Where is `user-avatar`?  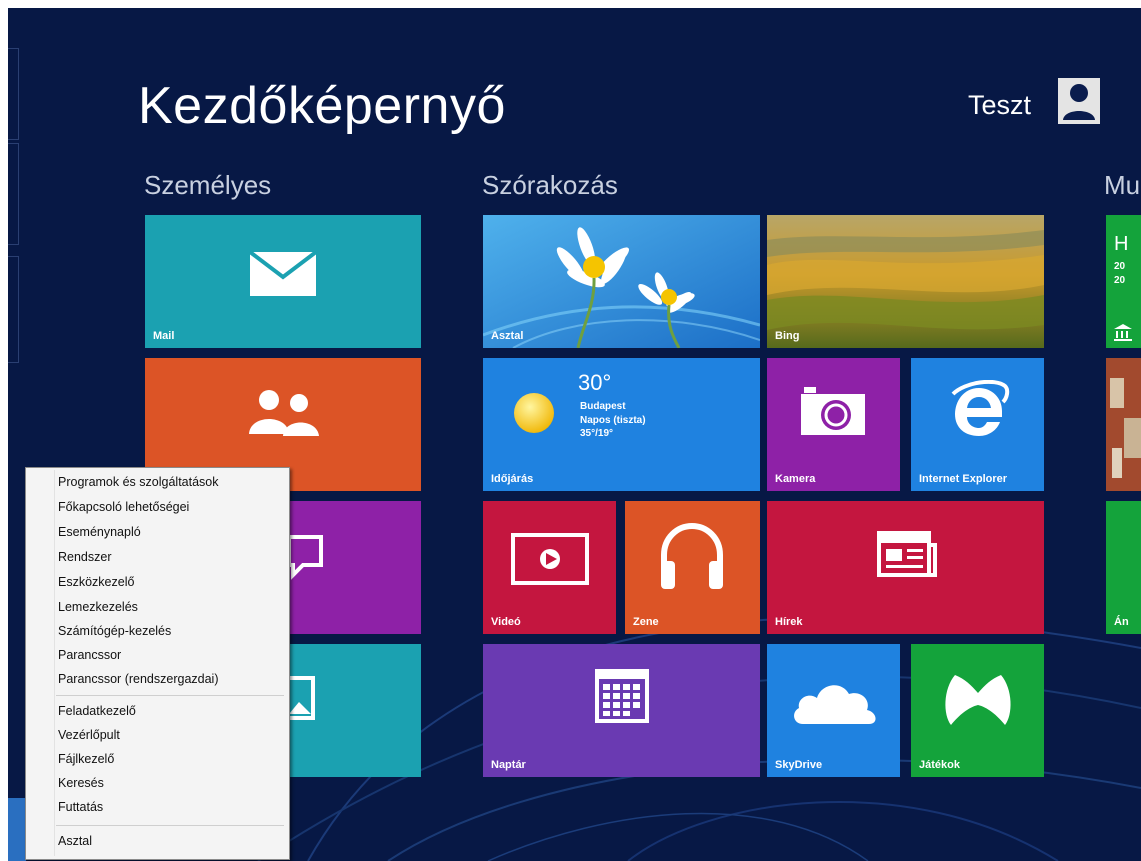 user-avatar is located at coordinates (1079, 101).